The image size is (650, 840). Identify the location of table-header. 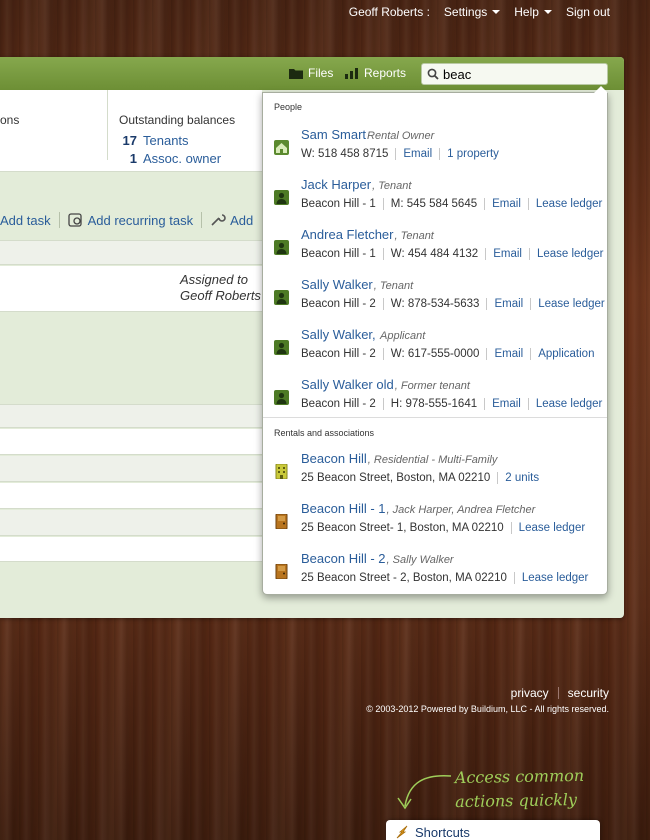
(131, 416).